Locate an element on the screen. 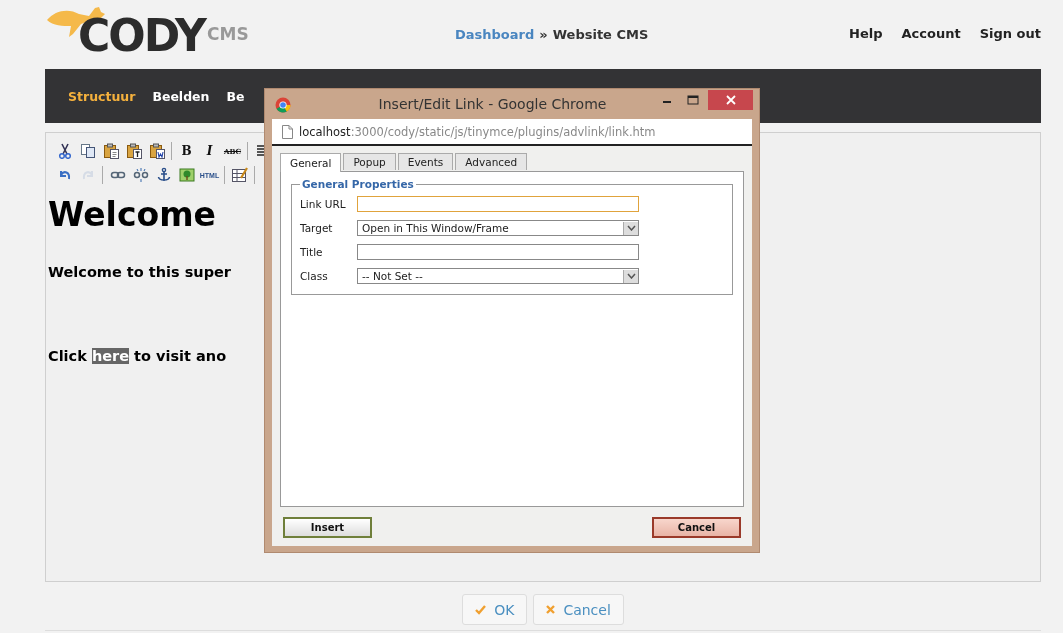 The height and width of the screenshot is (633, 1063). page-icon is located at coordinates (287, 131).